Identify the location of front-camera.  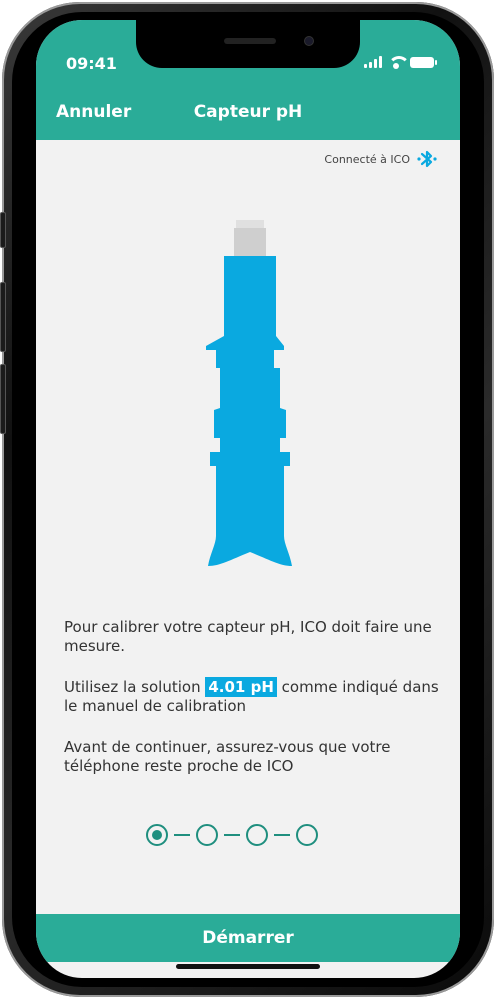
(309, 41).